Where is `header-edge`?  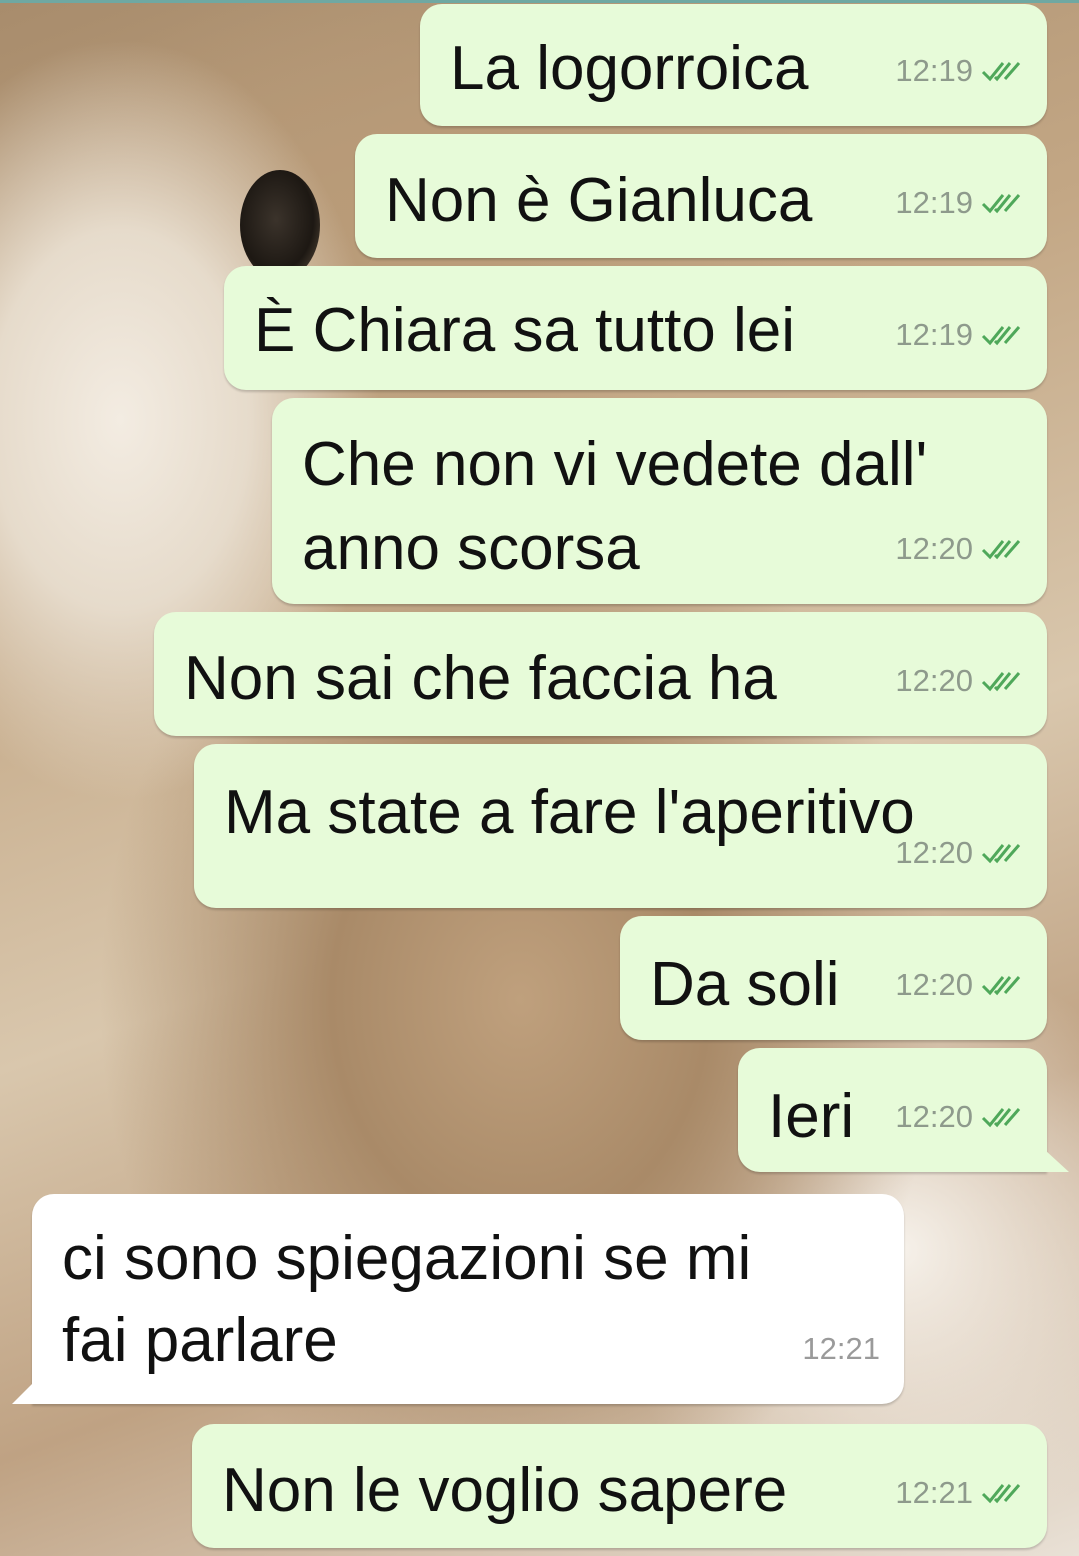 header-edge is located at coordinates (539, 1).